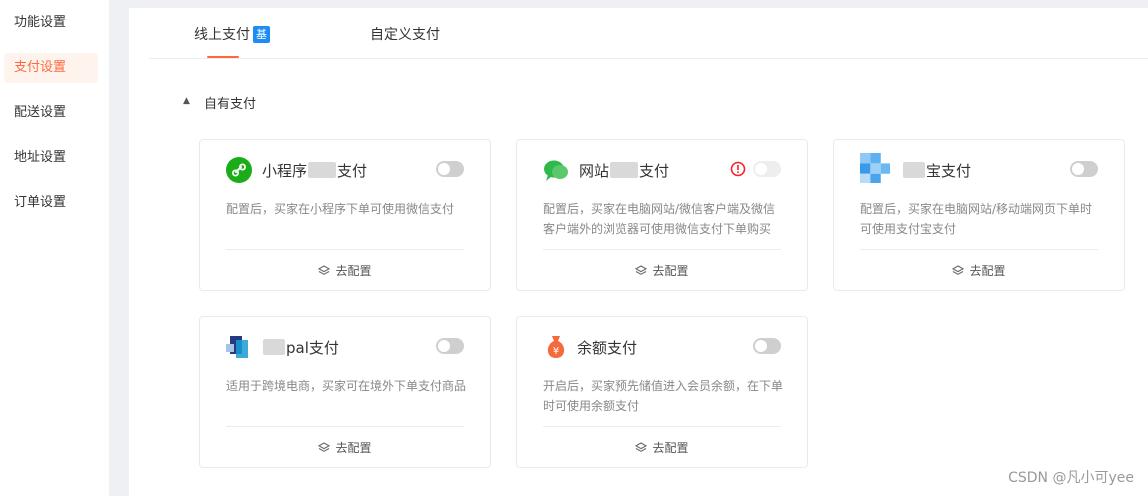 This screenshot has height=496, width=1148. I want to click on sidebar-item-function-settings: 功能设置, so click(51, 23).